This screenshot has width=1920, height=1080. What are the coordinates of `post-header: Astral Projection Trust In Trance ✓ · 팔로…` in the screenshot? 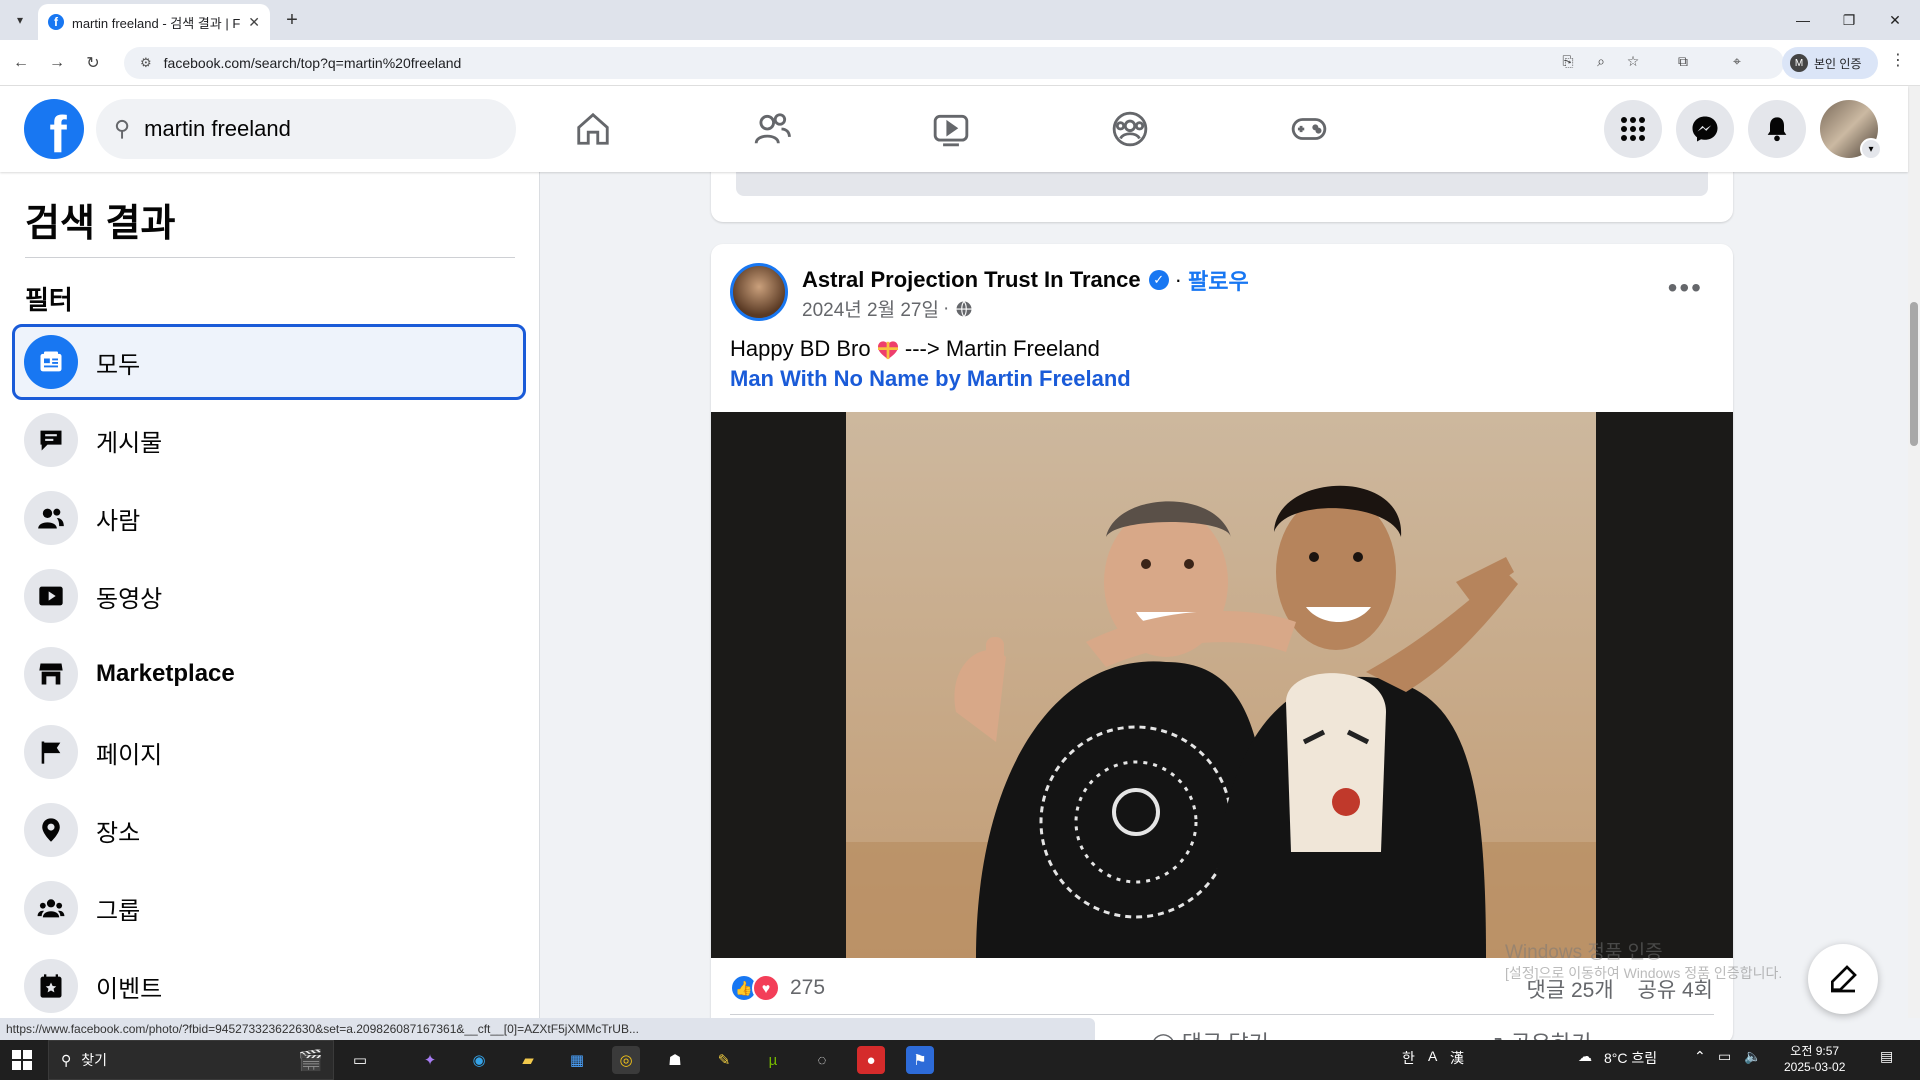 It's located at (1025, 280).